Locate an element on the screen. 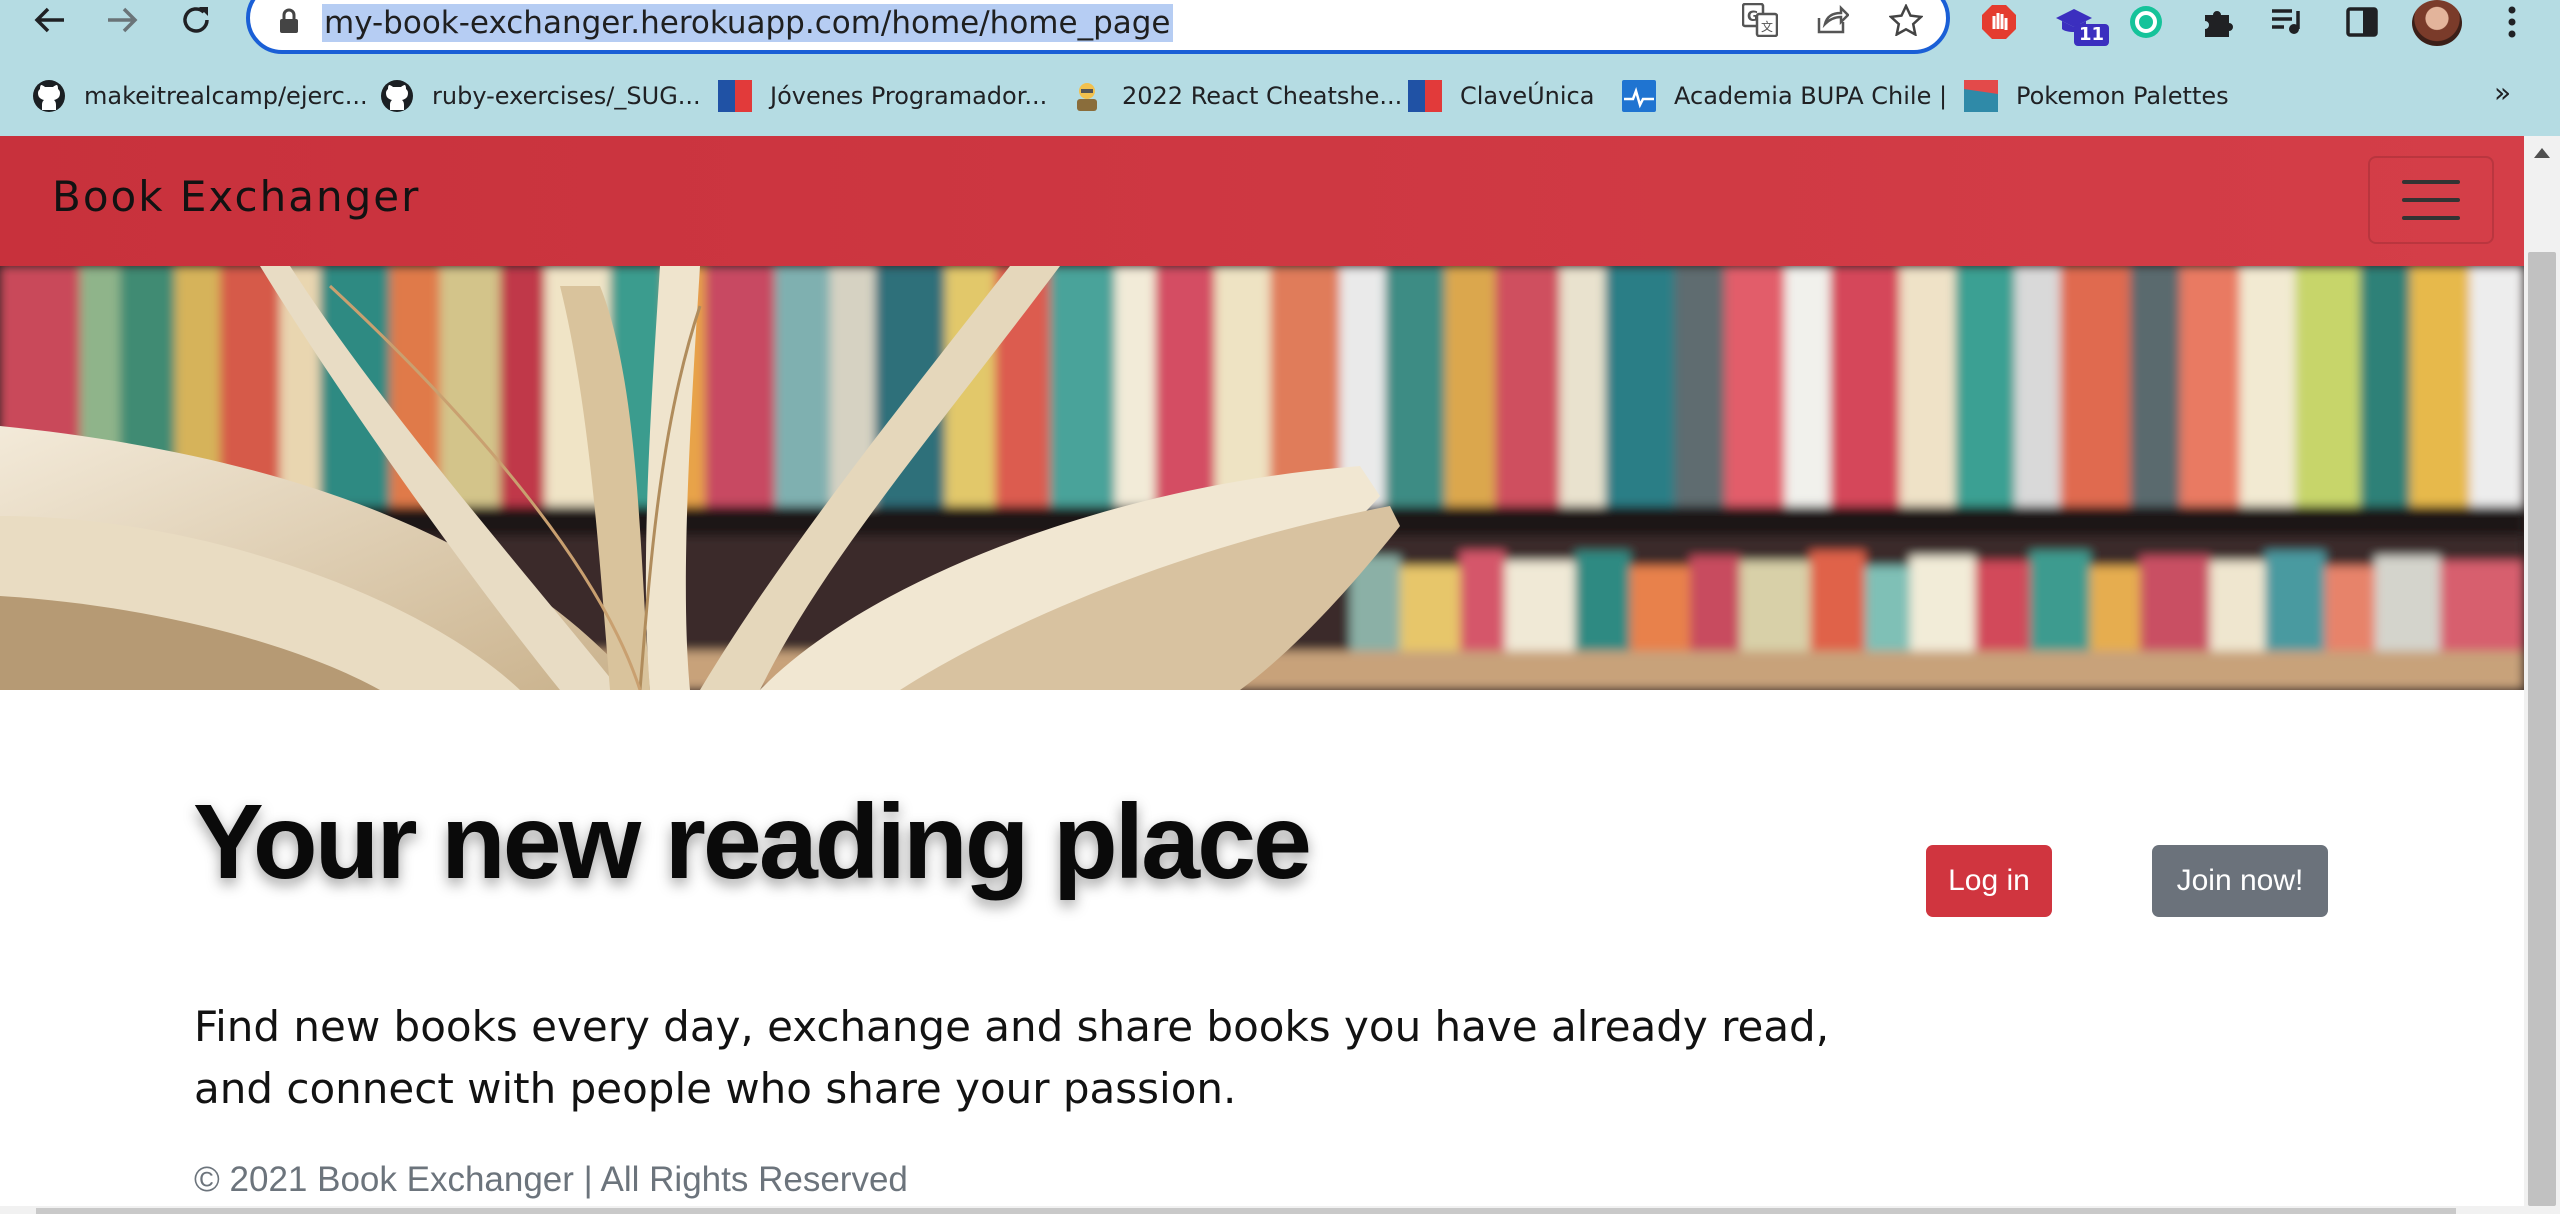 This screenshot has width=2560, height=1214. scroll-up-arrow-icon is located at coordinates (2542, 153).